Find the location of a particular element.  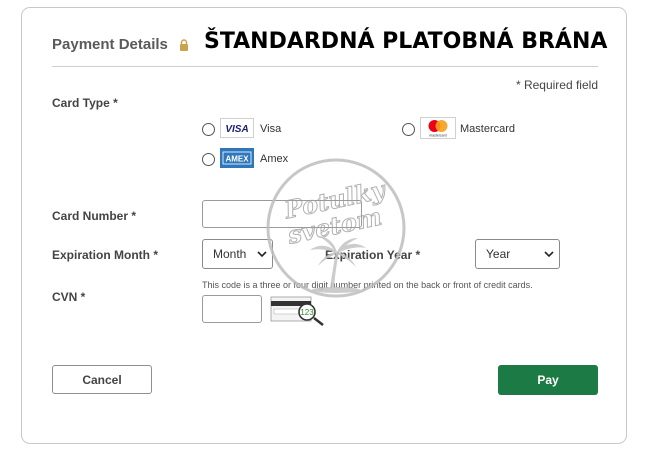

expiration-year-label: Expiration Year * is located at coordinates (373, 255).